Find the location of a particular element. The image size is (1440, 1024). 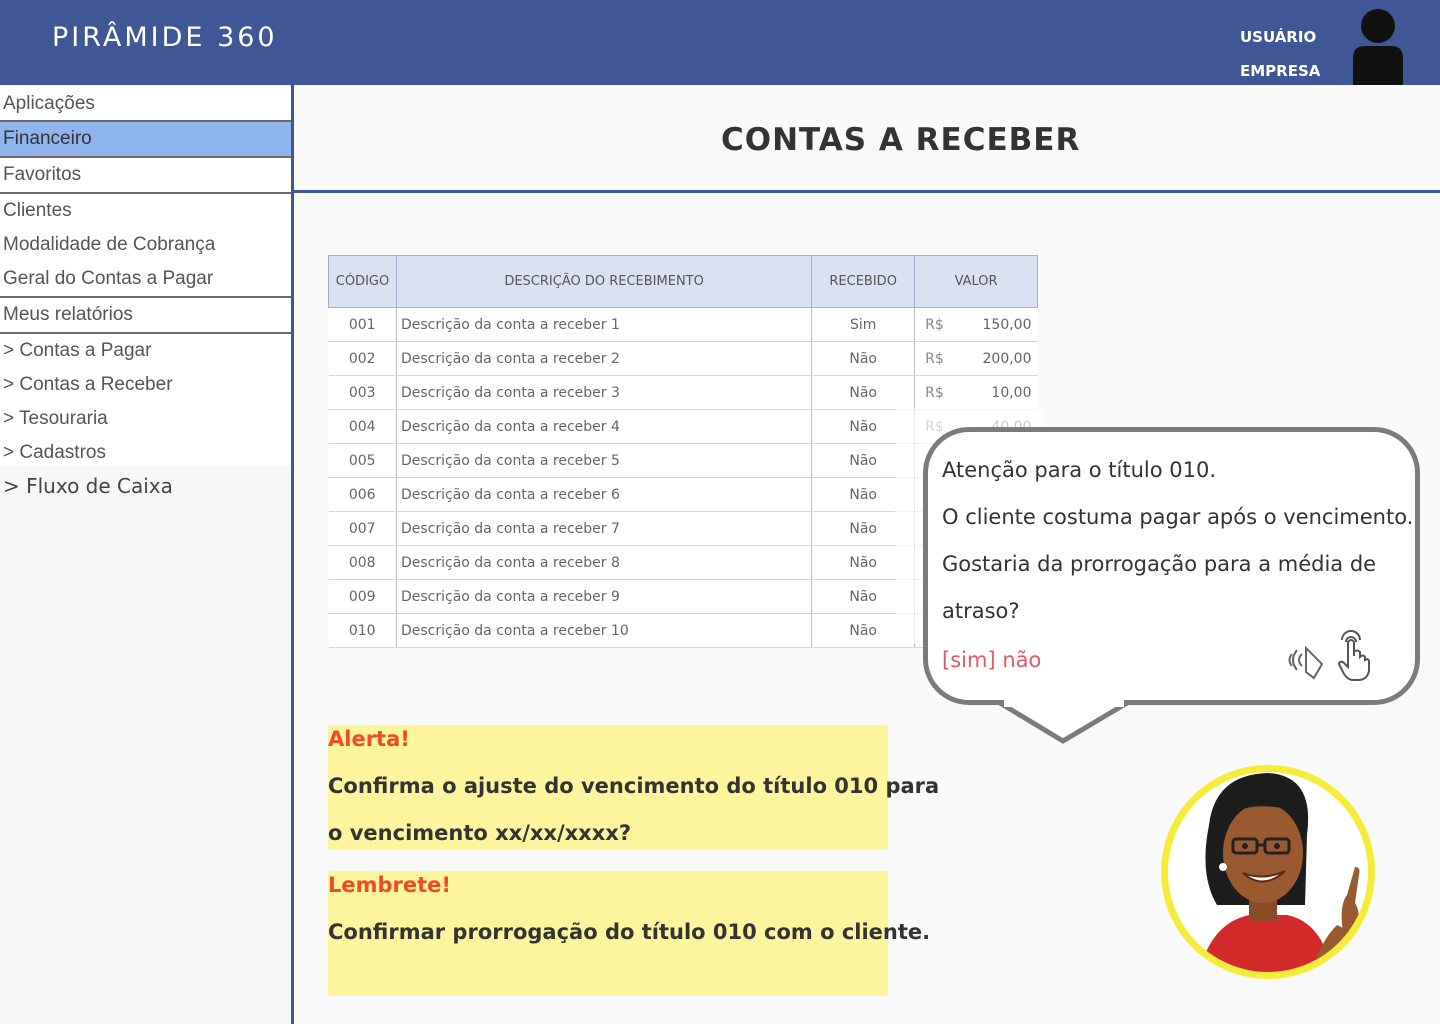

cell-valor: R$ 10,00 is located at coordinates (976, 392).